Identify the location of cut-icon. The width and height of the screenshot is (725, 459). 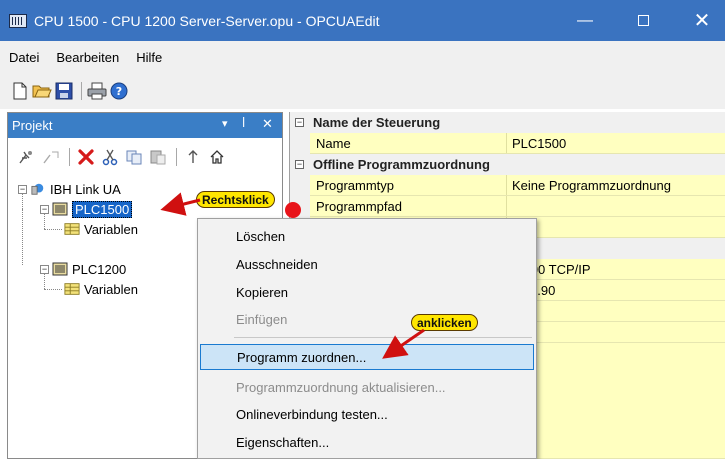
(110, 157).